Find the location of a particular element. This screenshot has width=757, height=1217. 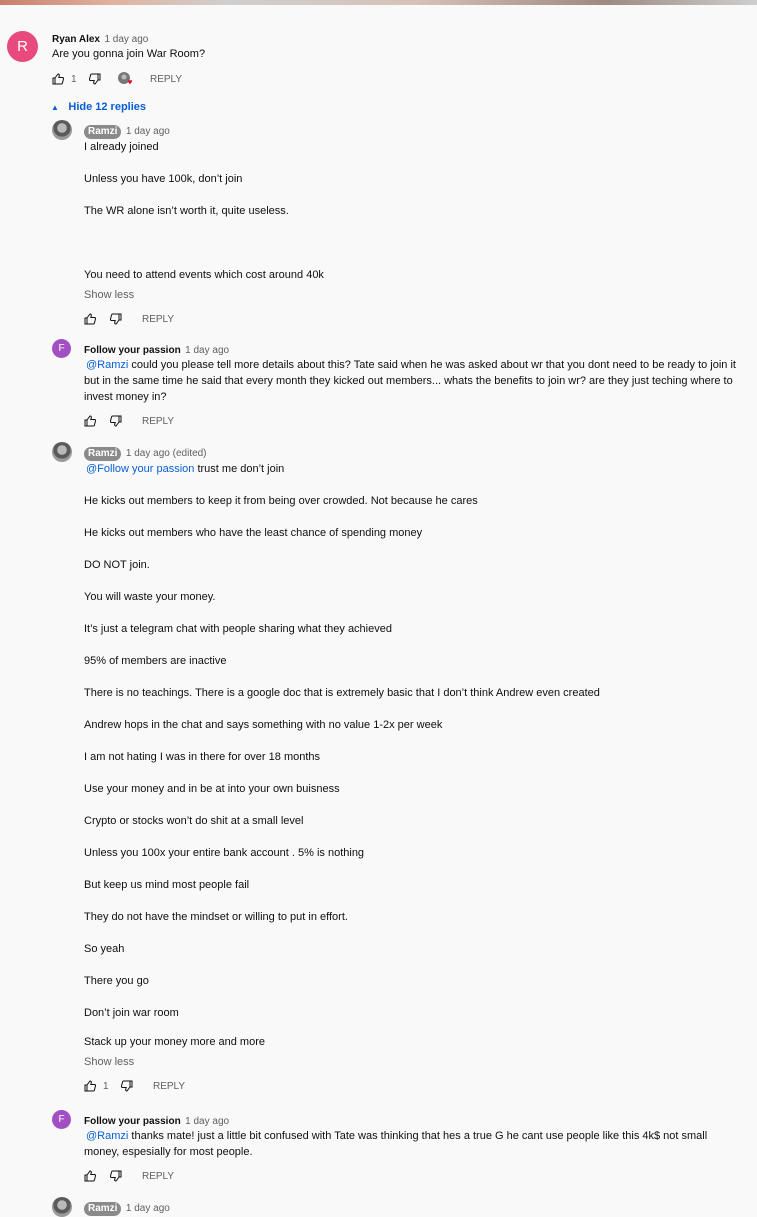

caret-up-icon: ▲ is located at coordinates (55, 107).